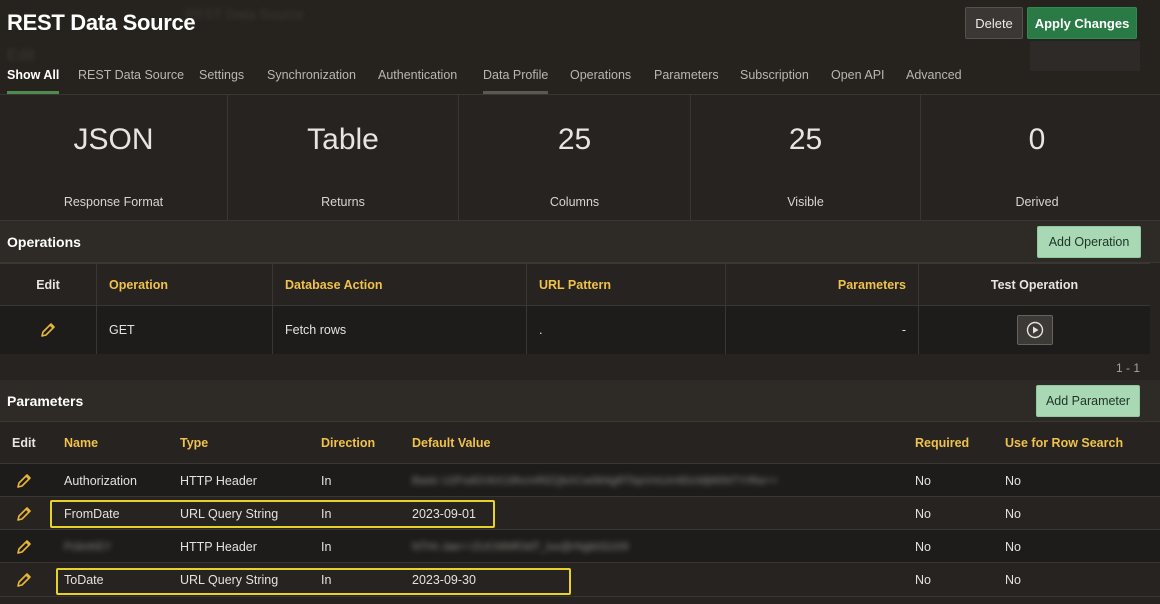  Describe the element at coordinates (516, 81) in the screenshot. I see `tab-data-profile: Data Profile` at that location.